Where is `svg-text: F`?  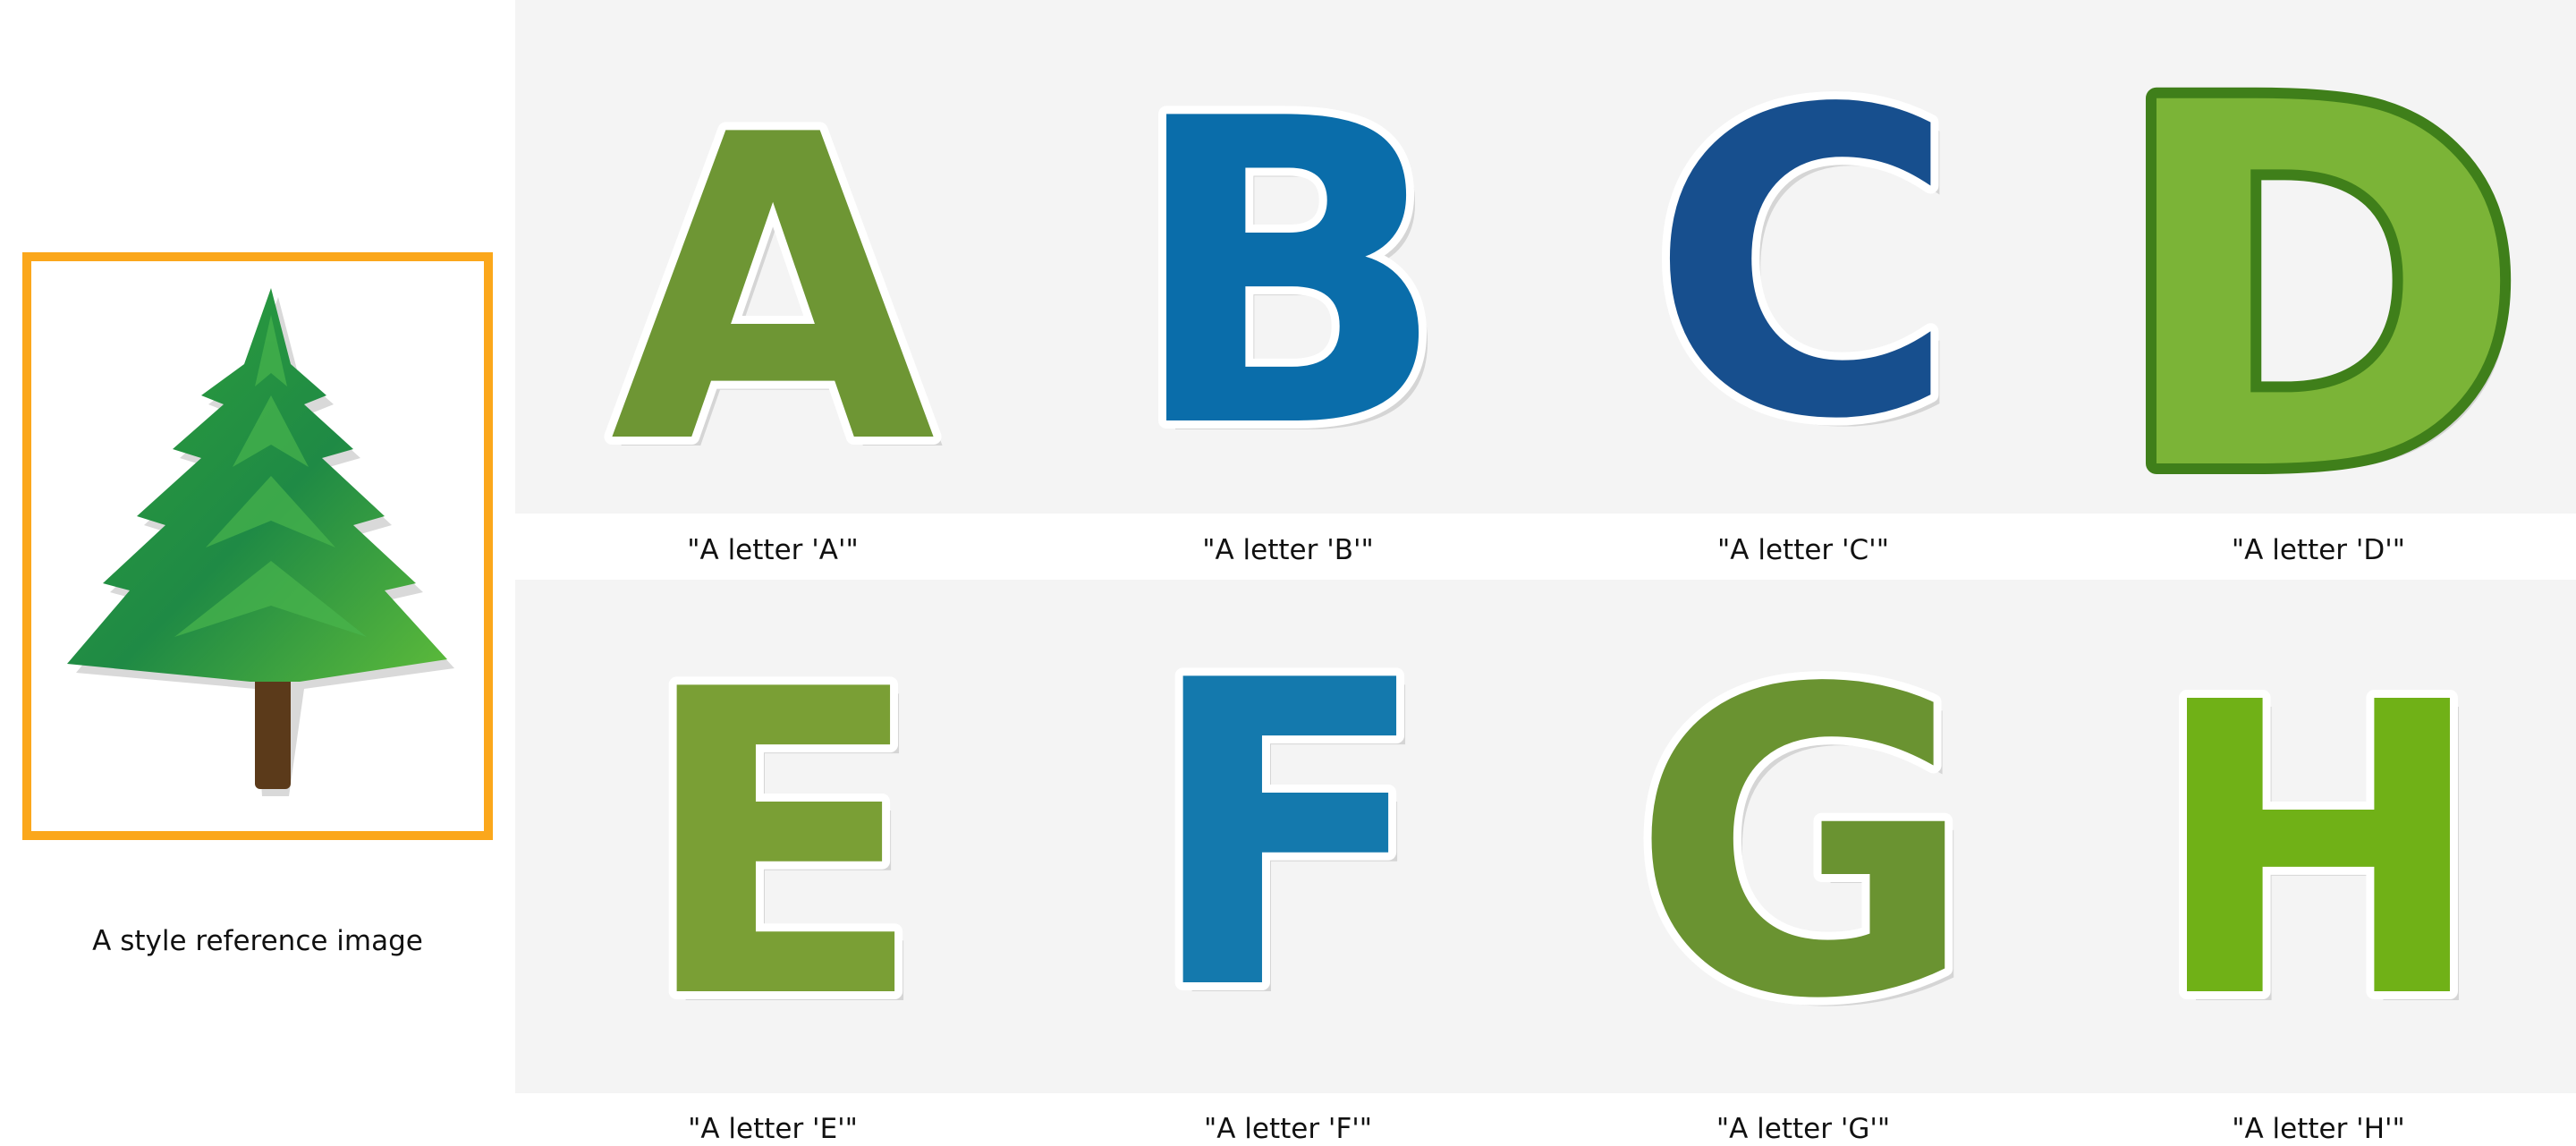 svg-text: F is located at coordinates (1287, 837).